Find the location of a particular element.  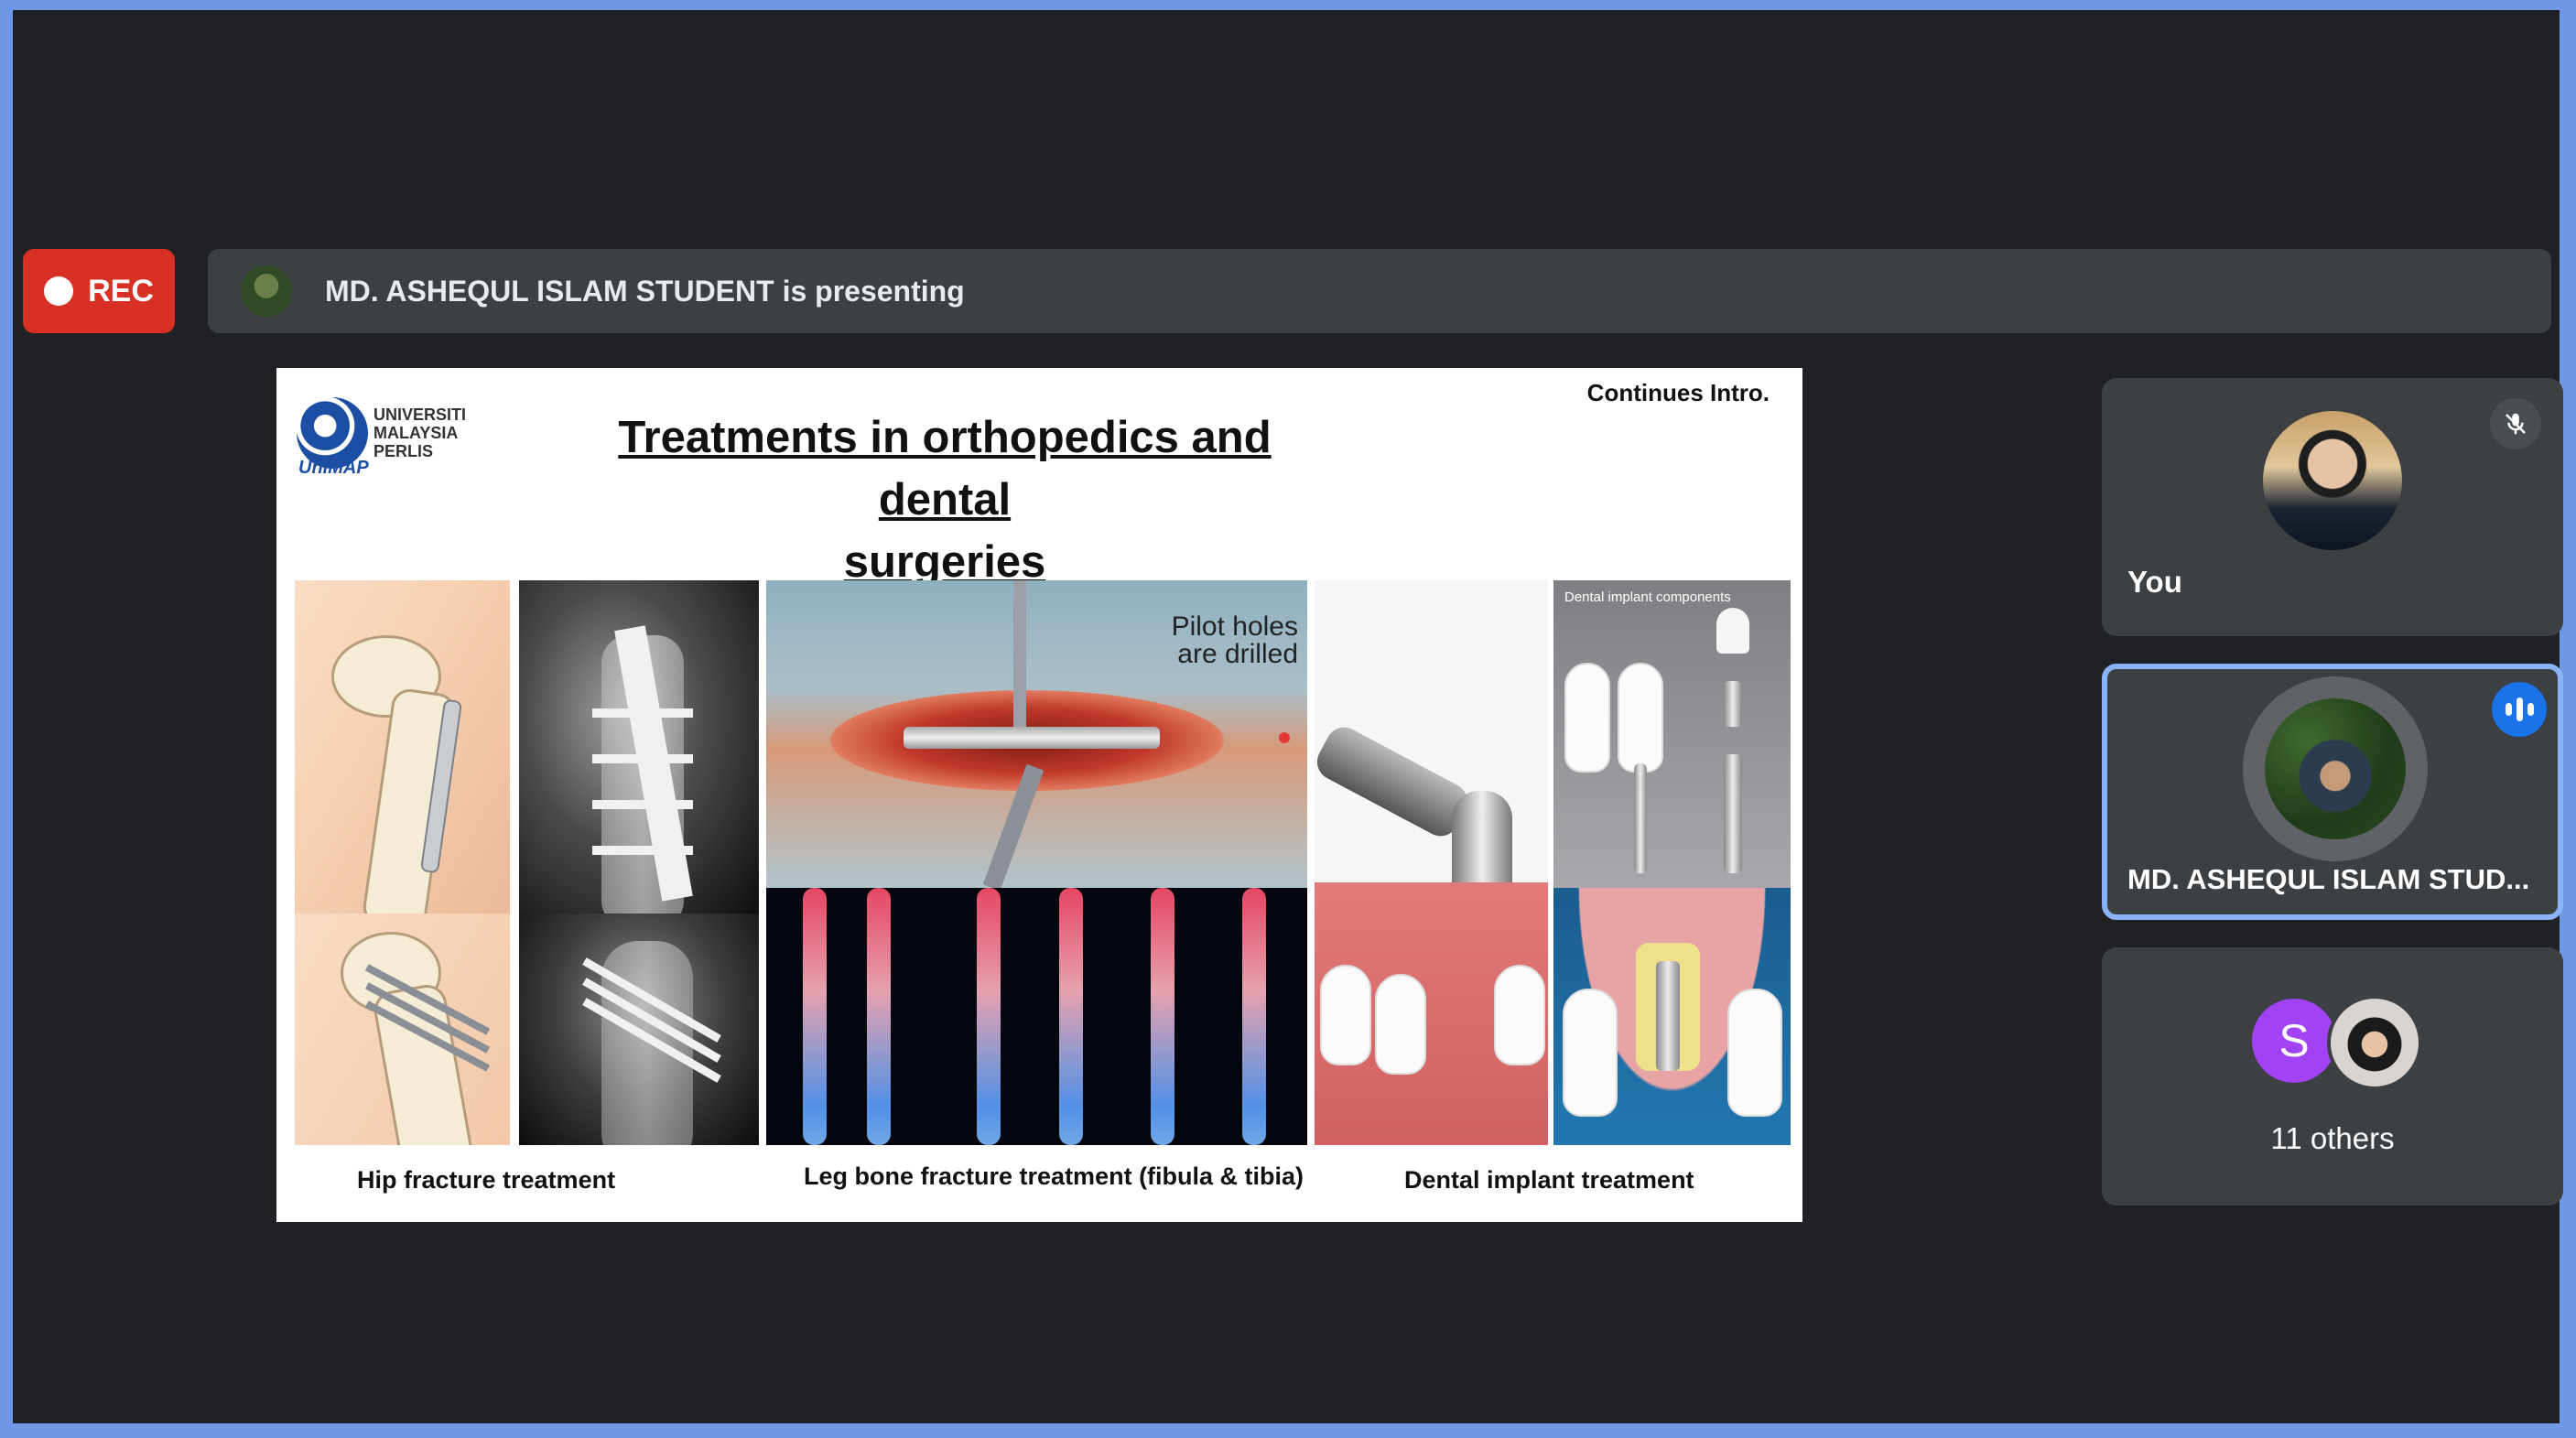

hip-screws-xray is located at coordinates (639, 1029).